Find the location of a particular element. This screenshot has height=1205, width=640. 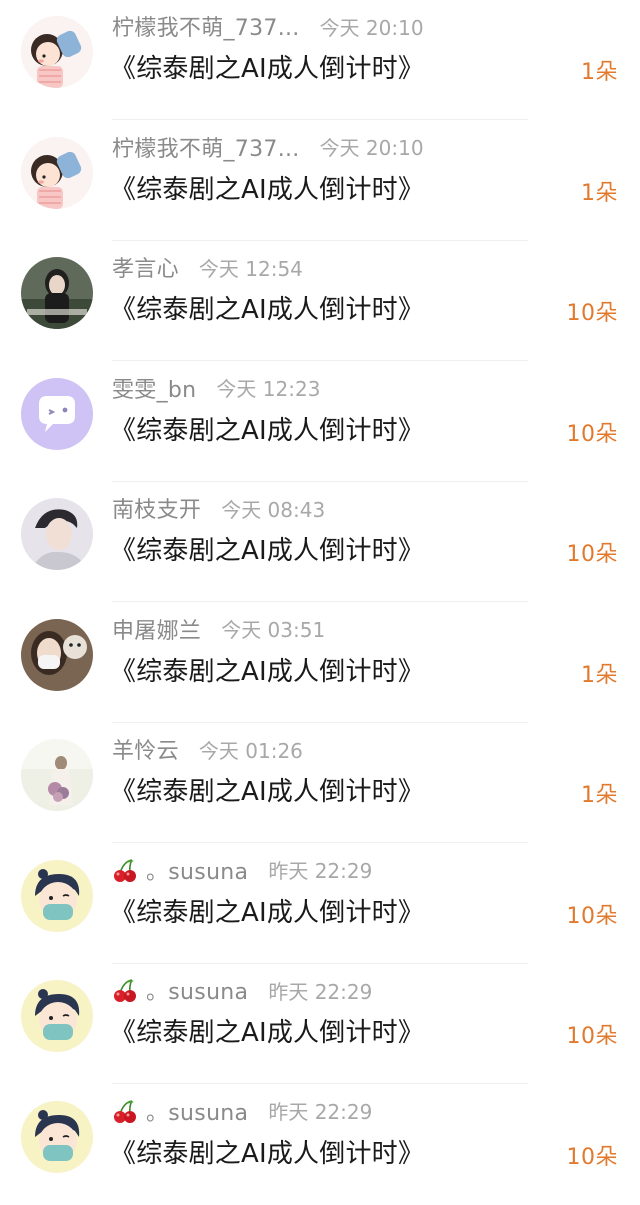

item-meta: 羊怜云 今天 01:26 is located at coordinates (207, 749).